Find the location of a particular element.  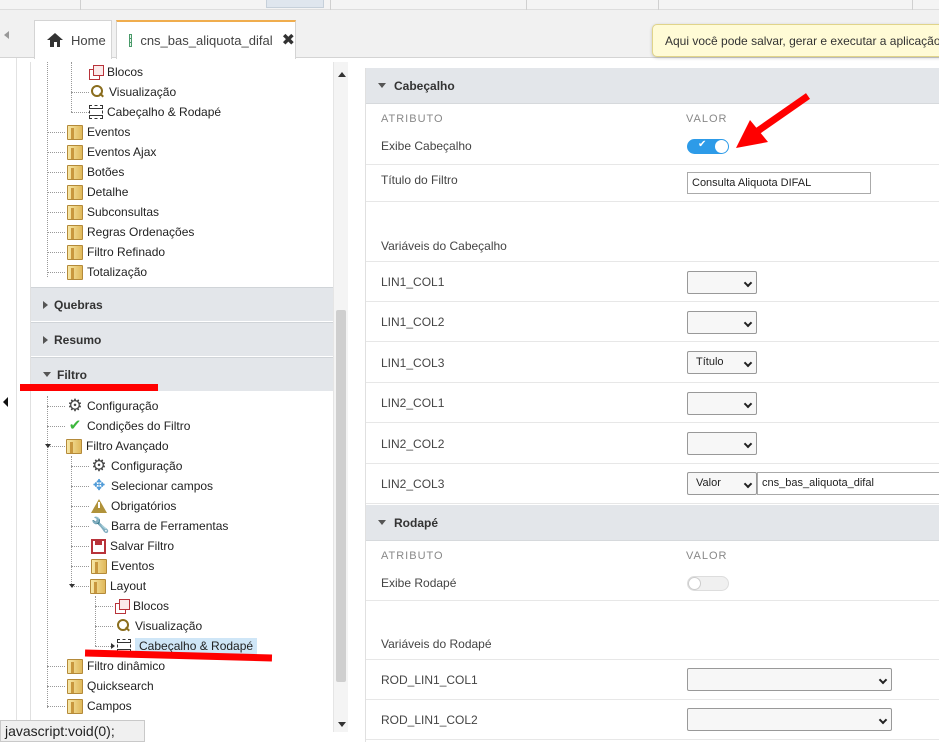

scroll-up-icon is located at coordinates (342, 74).